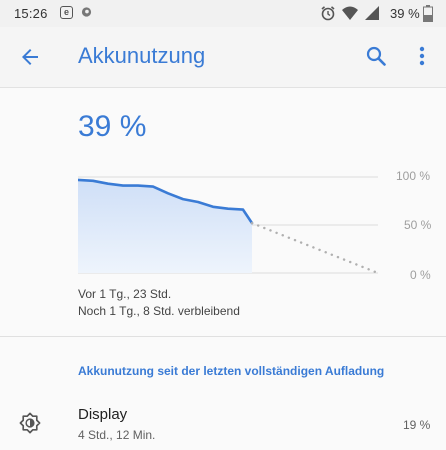 This screenshot has height=450, width=446. Describe the element at coordinates (30, 57) in the screenshot. I see `back-arrow-icon` at that location.